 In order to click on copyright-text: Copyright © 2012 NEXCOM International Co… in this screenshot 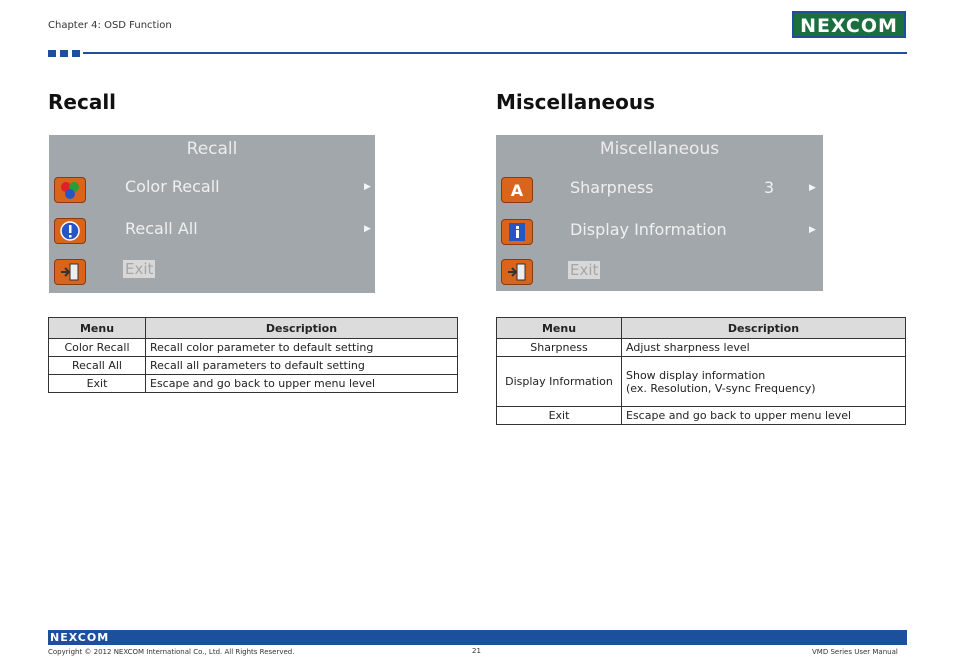, I will do `click(171, 652)`.